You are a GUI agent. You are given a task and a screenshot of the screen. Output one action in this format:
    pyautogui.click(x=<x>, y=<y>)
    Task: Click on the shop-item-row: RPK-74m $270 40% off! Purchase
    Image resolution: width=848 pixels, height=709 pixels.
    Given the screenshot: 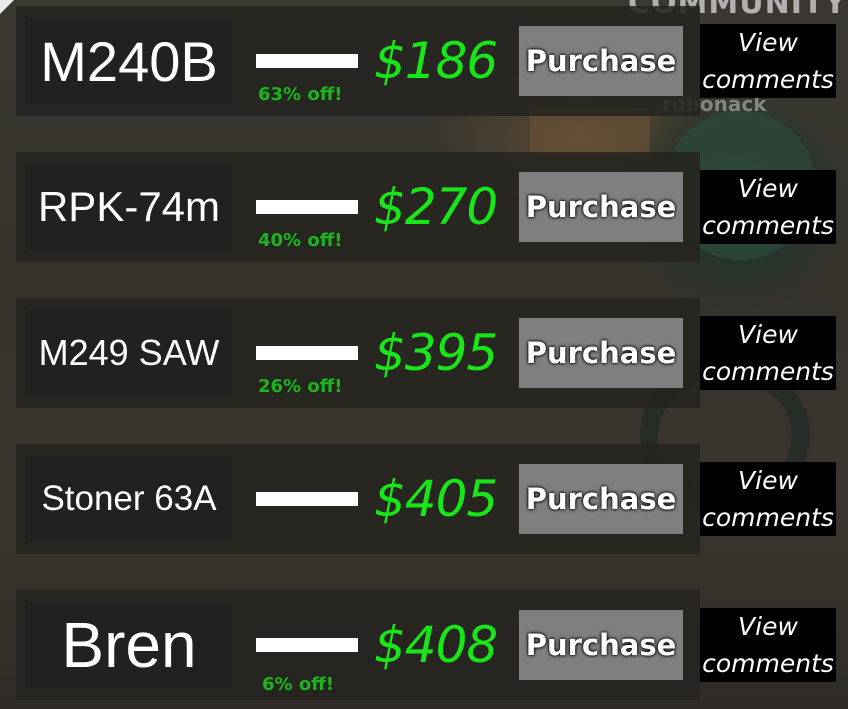 What is the action you would take?
    pyautogui.click(x=358, y=207)
    